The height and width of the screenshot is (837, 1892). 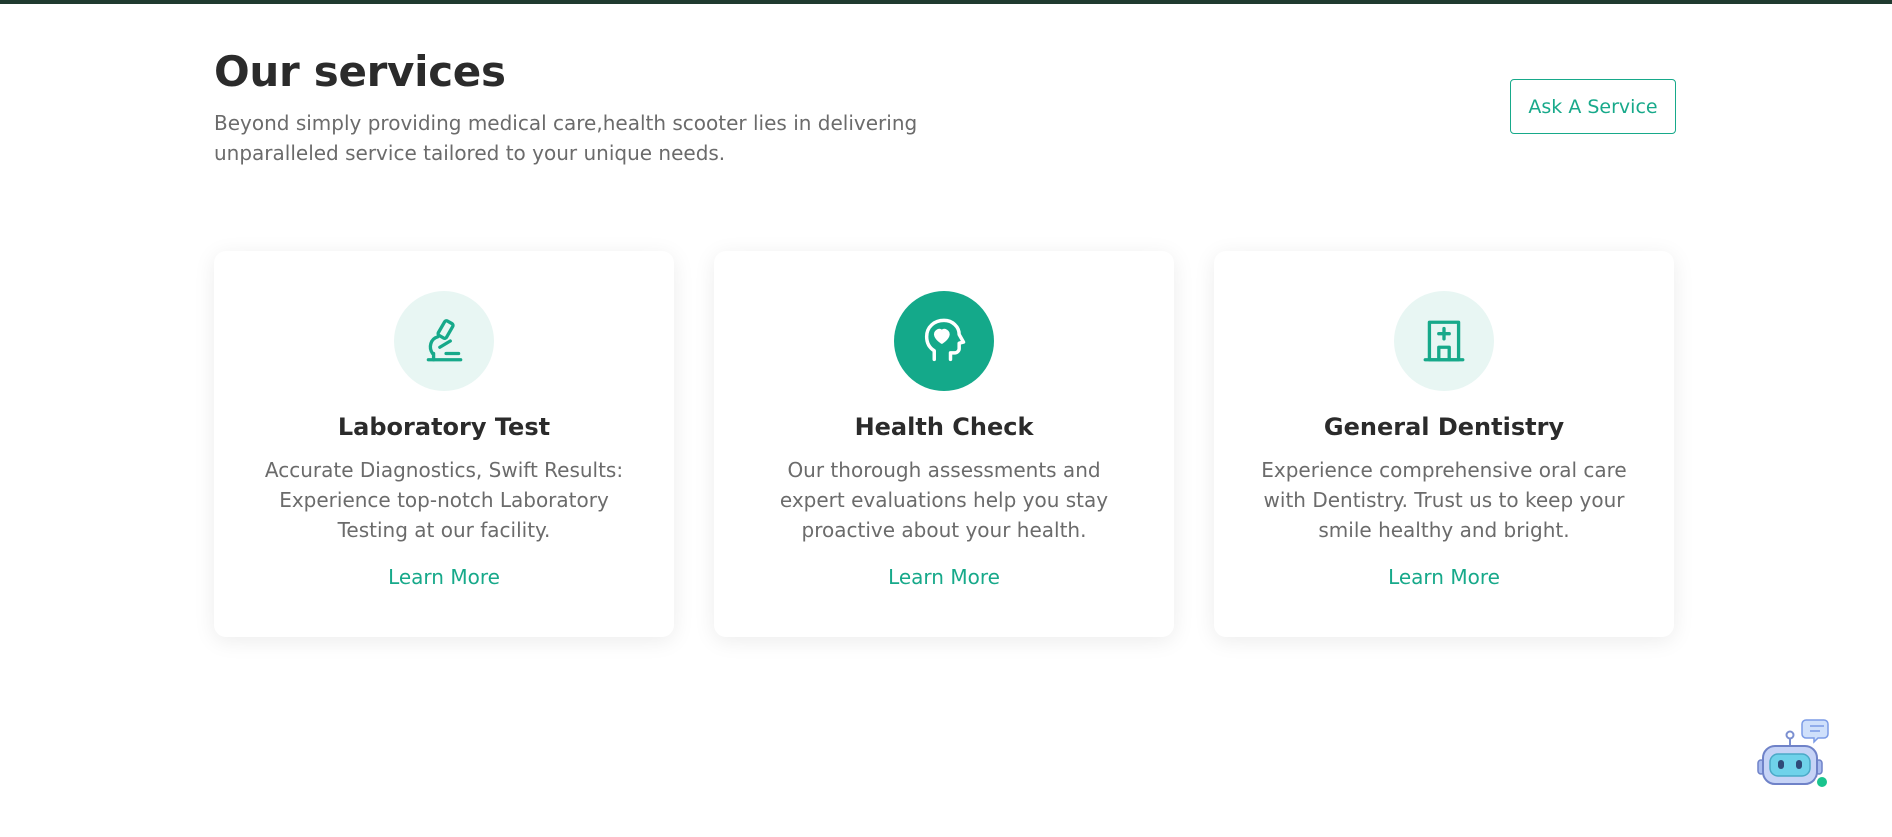 I want to click on hospital-icon, so click(x=1444, y=341).